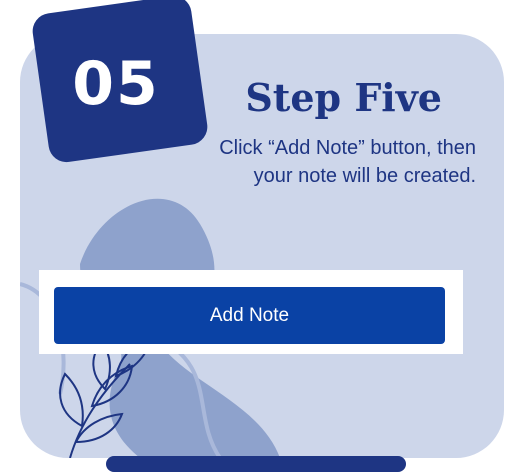  I want to click on button-panel: Add Note, so click(251, 312).